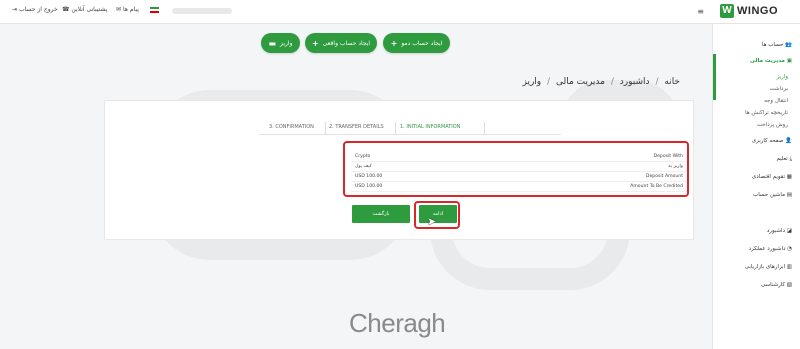 This screenshot has width=800, height=349. I want to click on sidebar-item-finance: ▣ مدیریت مالی, so click(771, 61).